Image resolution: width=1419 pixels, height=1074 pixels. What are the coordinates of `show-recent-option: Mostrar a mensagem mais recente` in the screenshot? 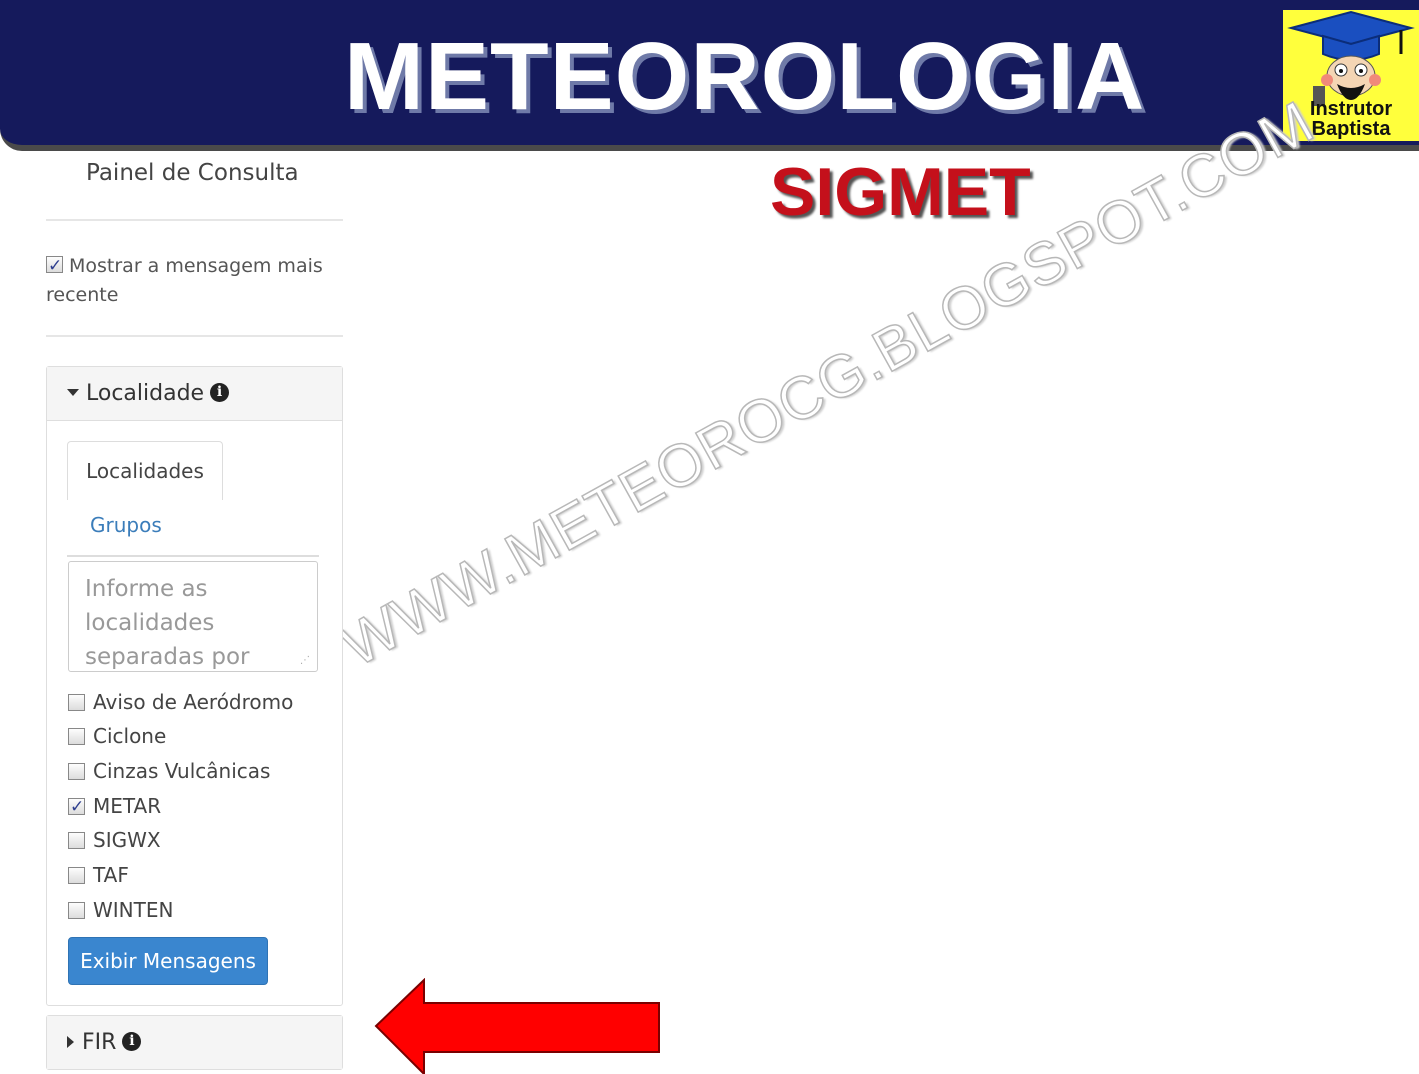 It's located at (191, 281).